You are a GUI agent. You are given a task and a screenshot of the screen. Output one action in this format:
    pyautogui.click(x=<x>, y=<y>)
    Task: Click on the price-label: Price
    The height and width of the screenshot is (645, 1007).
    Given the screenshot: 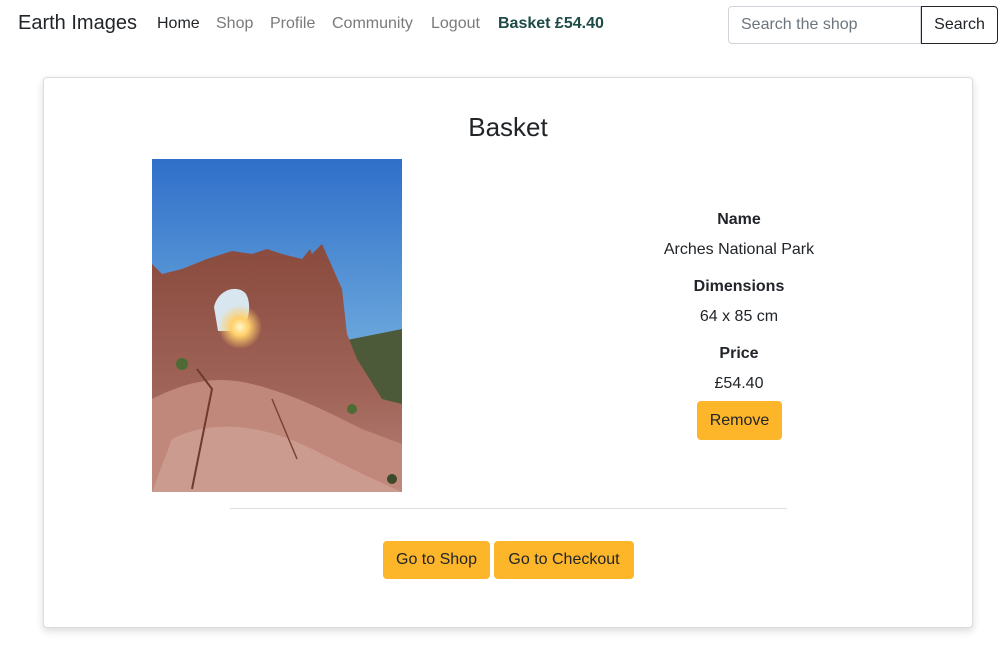 What is the action you would take?
    pyautogui.click(x=739, y=353)
    